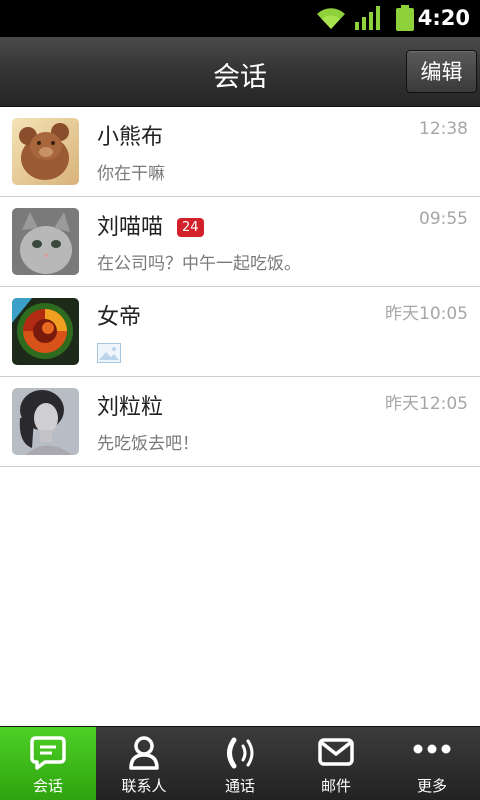 This screenshot has width=480, height=800. What do you see at coordinates (150, 225) in the screenshot?
I see `contact-name: 刘喵喵 24` at bounding box center [150, 225].